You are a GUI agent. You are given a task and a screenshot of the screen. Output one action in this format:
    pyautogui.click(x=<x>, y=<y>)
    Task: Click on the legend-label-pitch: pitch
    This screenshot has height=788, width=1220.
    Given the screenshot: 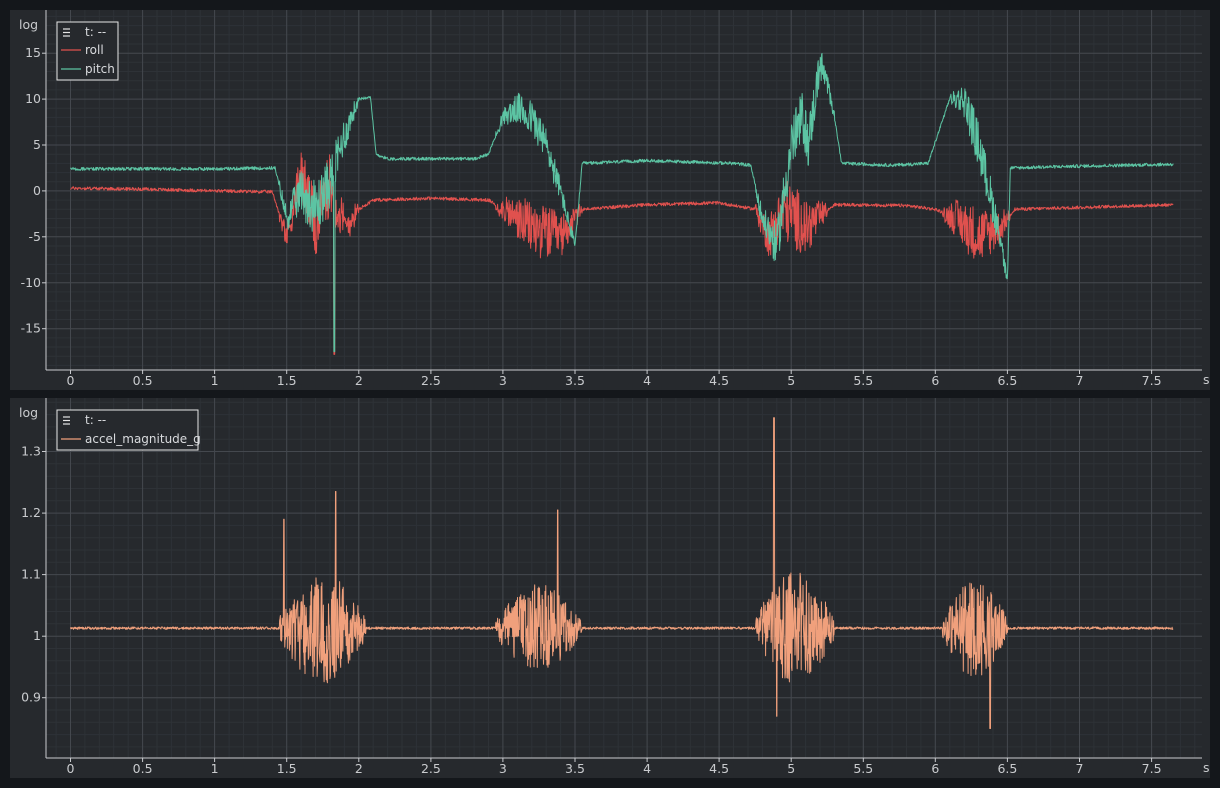 What is the action you would take?
    pyautogui.click(x=100, y=69)
    